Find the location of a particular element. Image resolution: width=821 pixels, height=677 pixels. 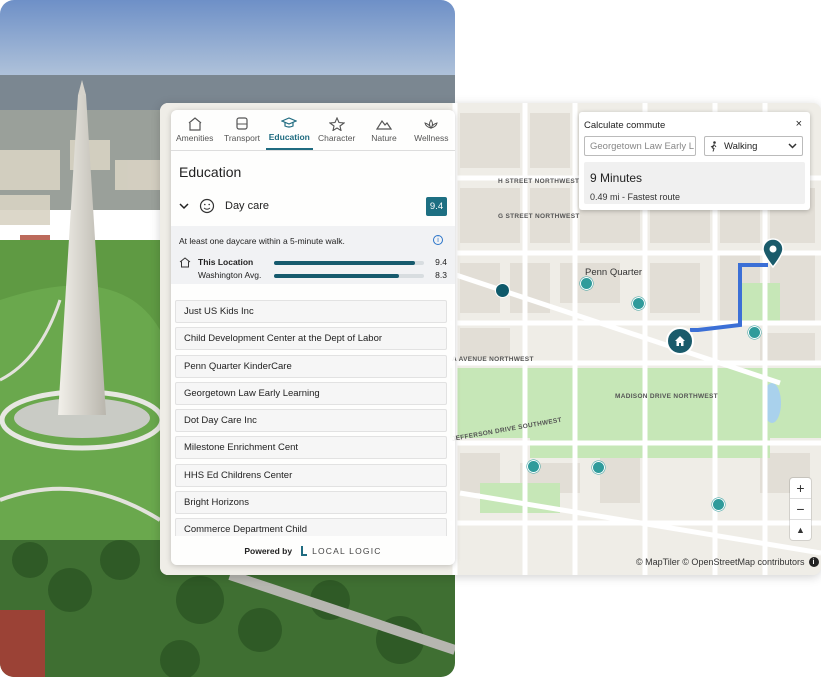

list-item: Penn Quarter KinderCare is located at coordinates (311, 366).